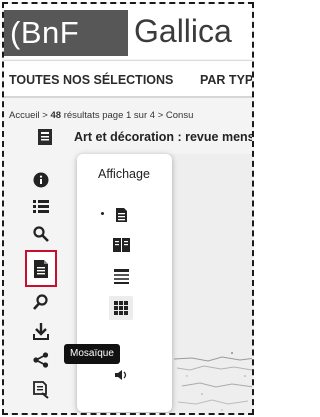  I want to click on share-icon, so click(41, 360).